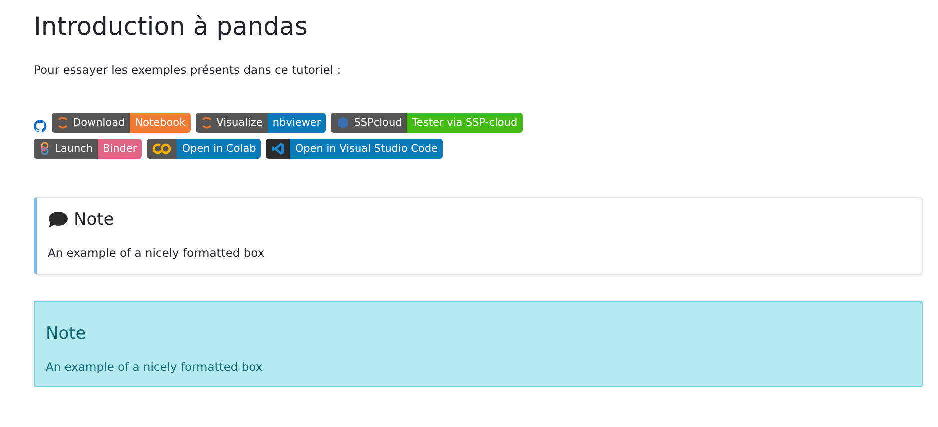 The width and height of the screenshot is (938, 427). I want to click on intro-text: Pour essayer les exemples présents dans ce tutoriel :, so click(188, 70).